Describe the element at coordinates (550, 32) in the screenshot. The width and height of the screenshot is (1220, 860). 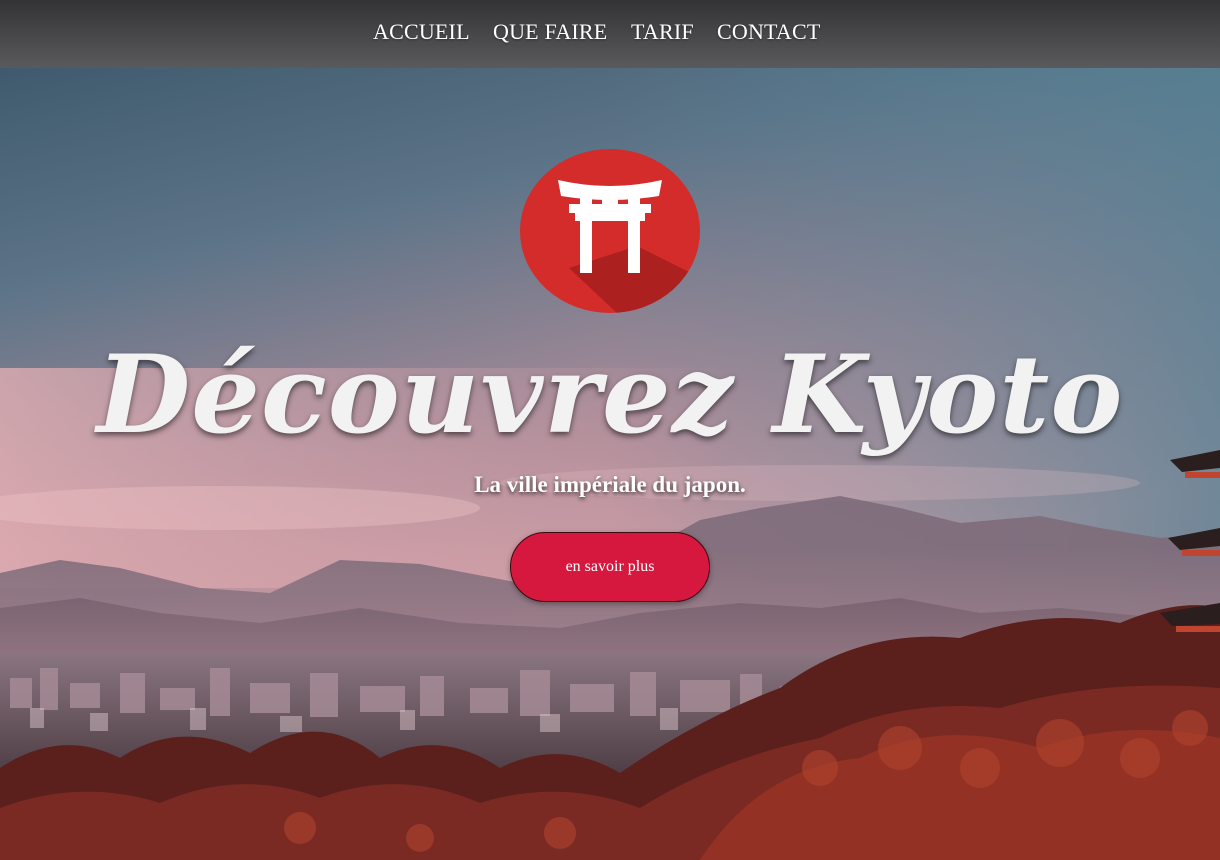
I see `nav-item-que-faire: QUE FAIRE` at that location.